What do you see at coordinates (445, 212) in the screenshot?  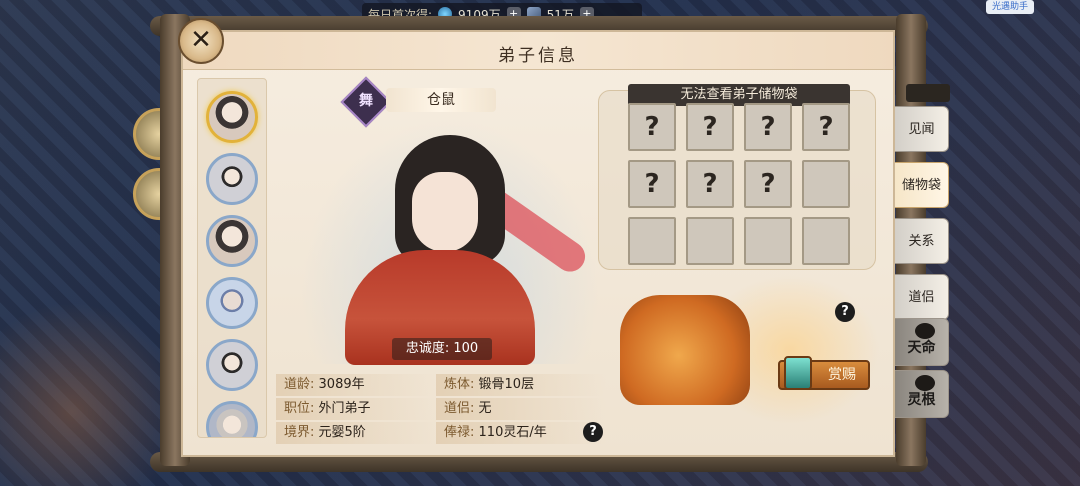 I see `character-face` at bounding box center [445, 212].